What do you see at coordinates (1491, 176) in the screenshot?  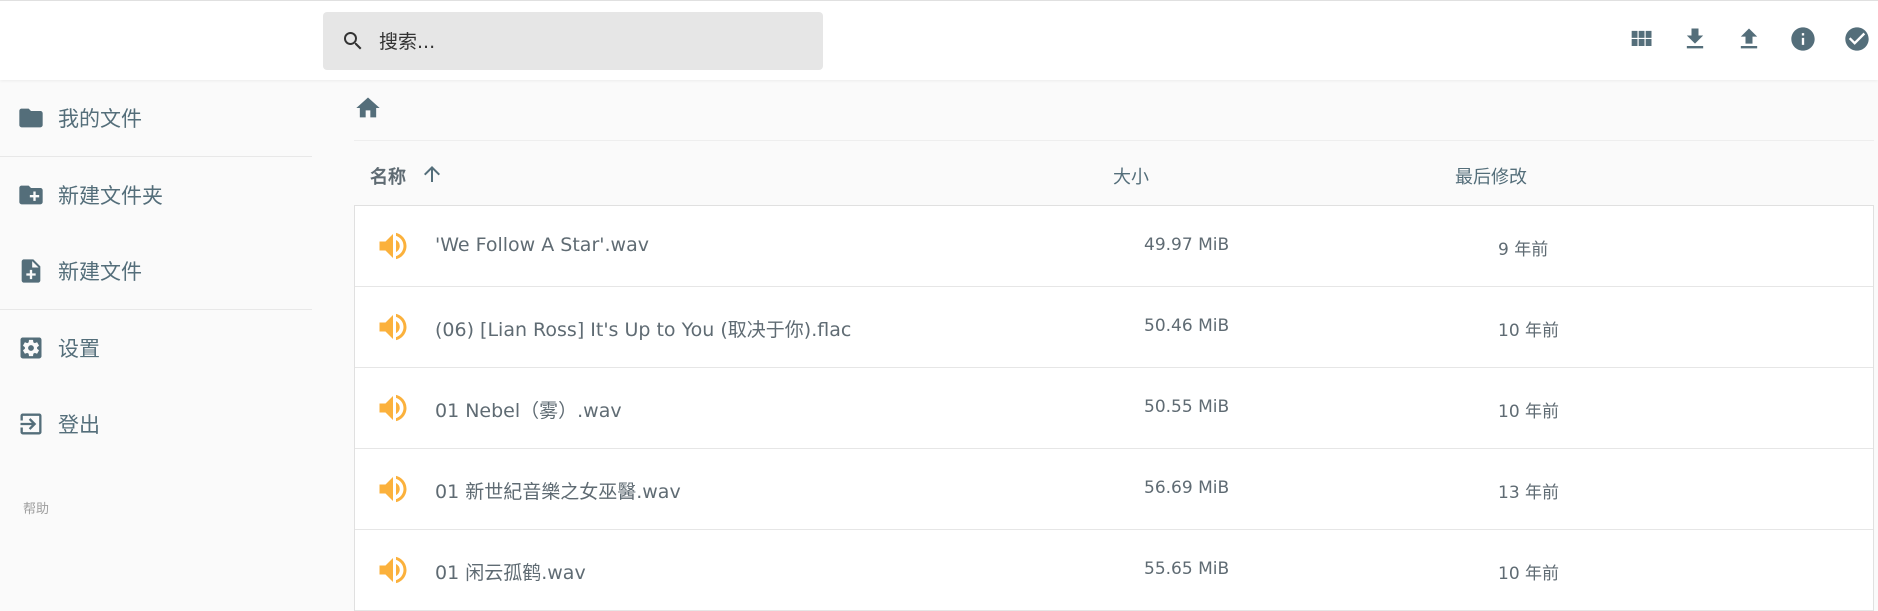 I see `column-header-modified: 最后修改` at bounding box center [1491, 176].